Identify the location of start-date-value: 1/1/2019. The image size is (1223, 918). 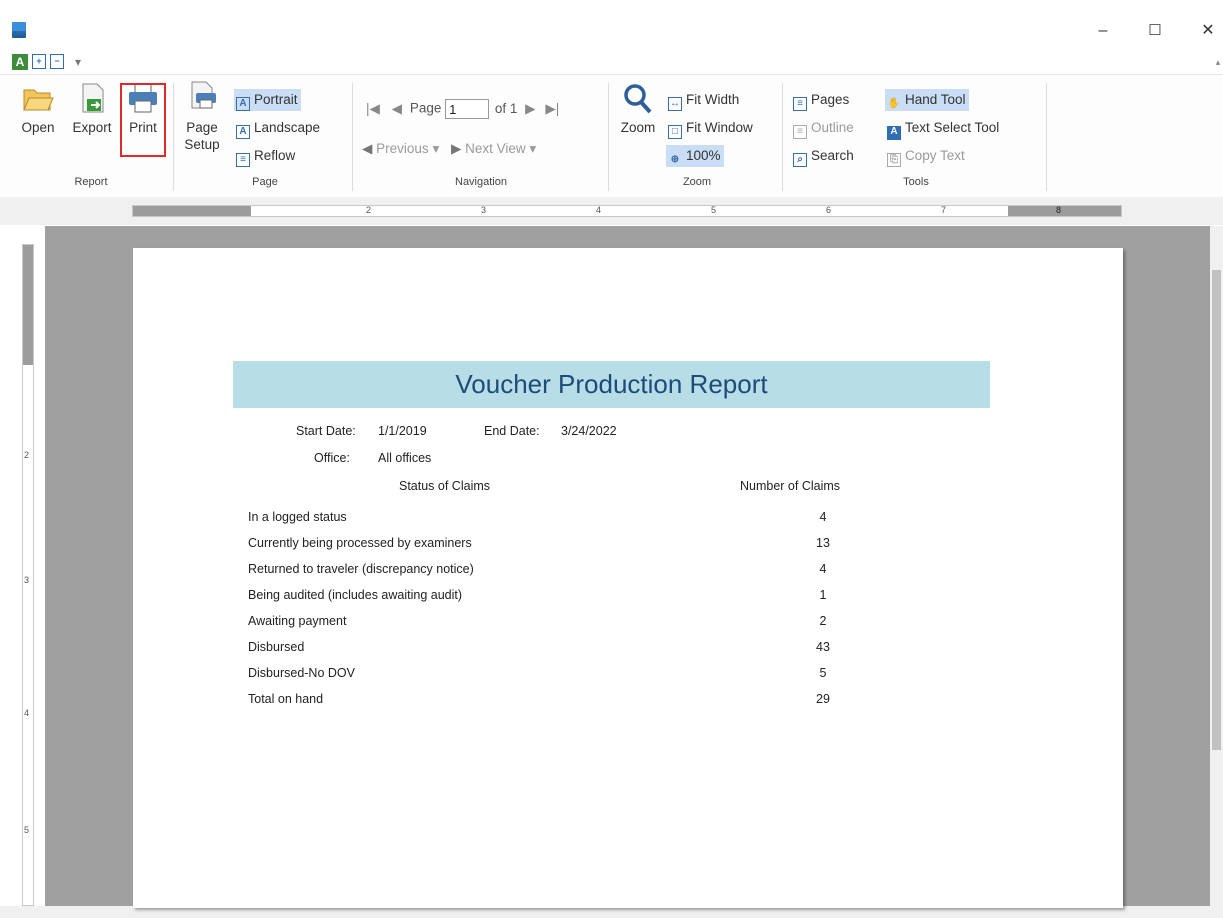
(402, 431).